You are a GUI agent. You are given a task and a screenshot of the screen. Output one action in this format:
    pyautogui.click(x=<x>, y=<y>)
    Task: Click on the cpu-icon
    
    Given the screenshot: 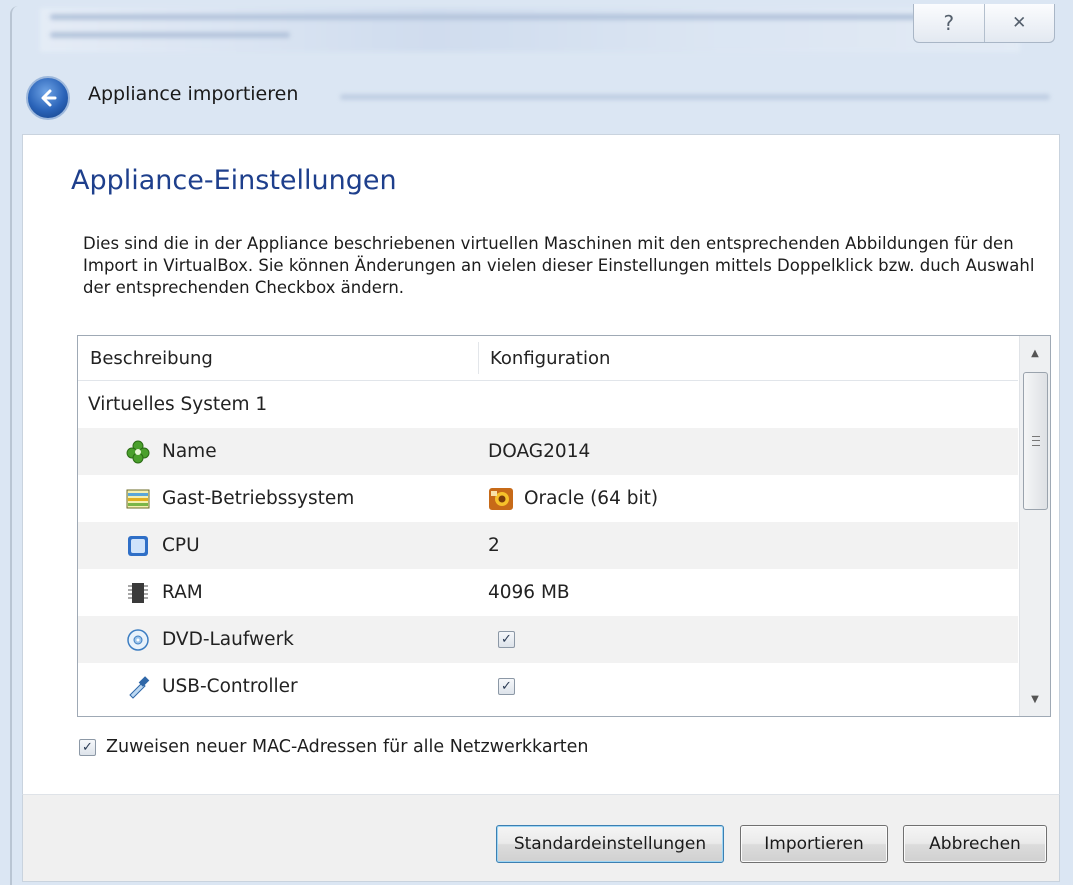 What is the action you would take?
    pyautogui.click(x=138, y=546)
    